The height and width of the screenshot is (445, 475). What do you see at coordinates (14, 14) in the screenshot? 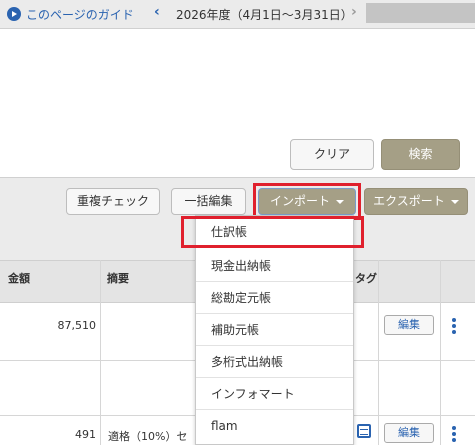
I see `play-circle-icon` at bounding box center [14, 14].